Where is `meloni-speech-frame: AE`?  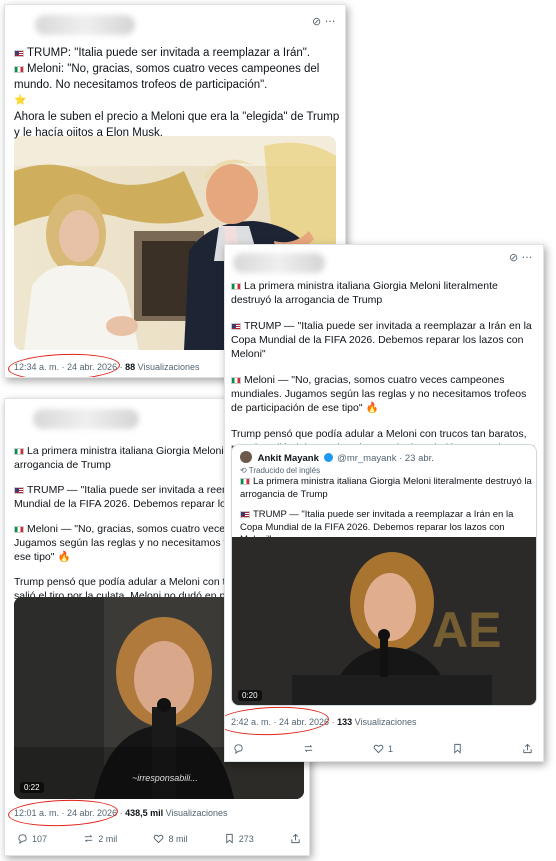
meloni-speech-frame: AE is located at coordinates (384, 621).